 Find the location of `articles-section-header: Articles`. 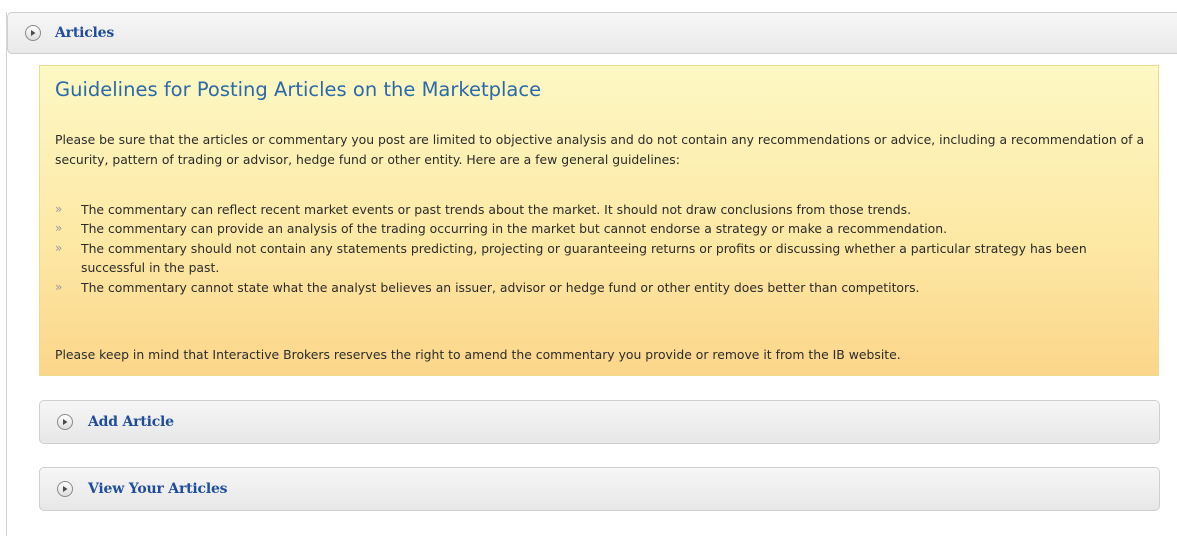

articles-section-header: Articles is located at coordinates (592, 33).